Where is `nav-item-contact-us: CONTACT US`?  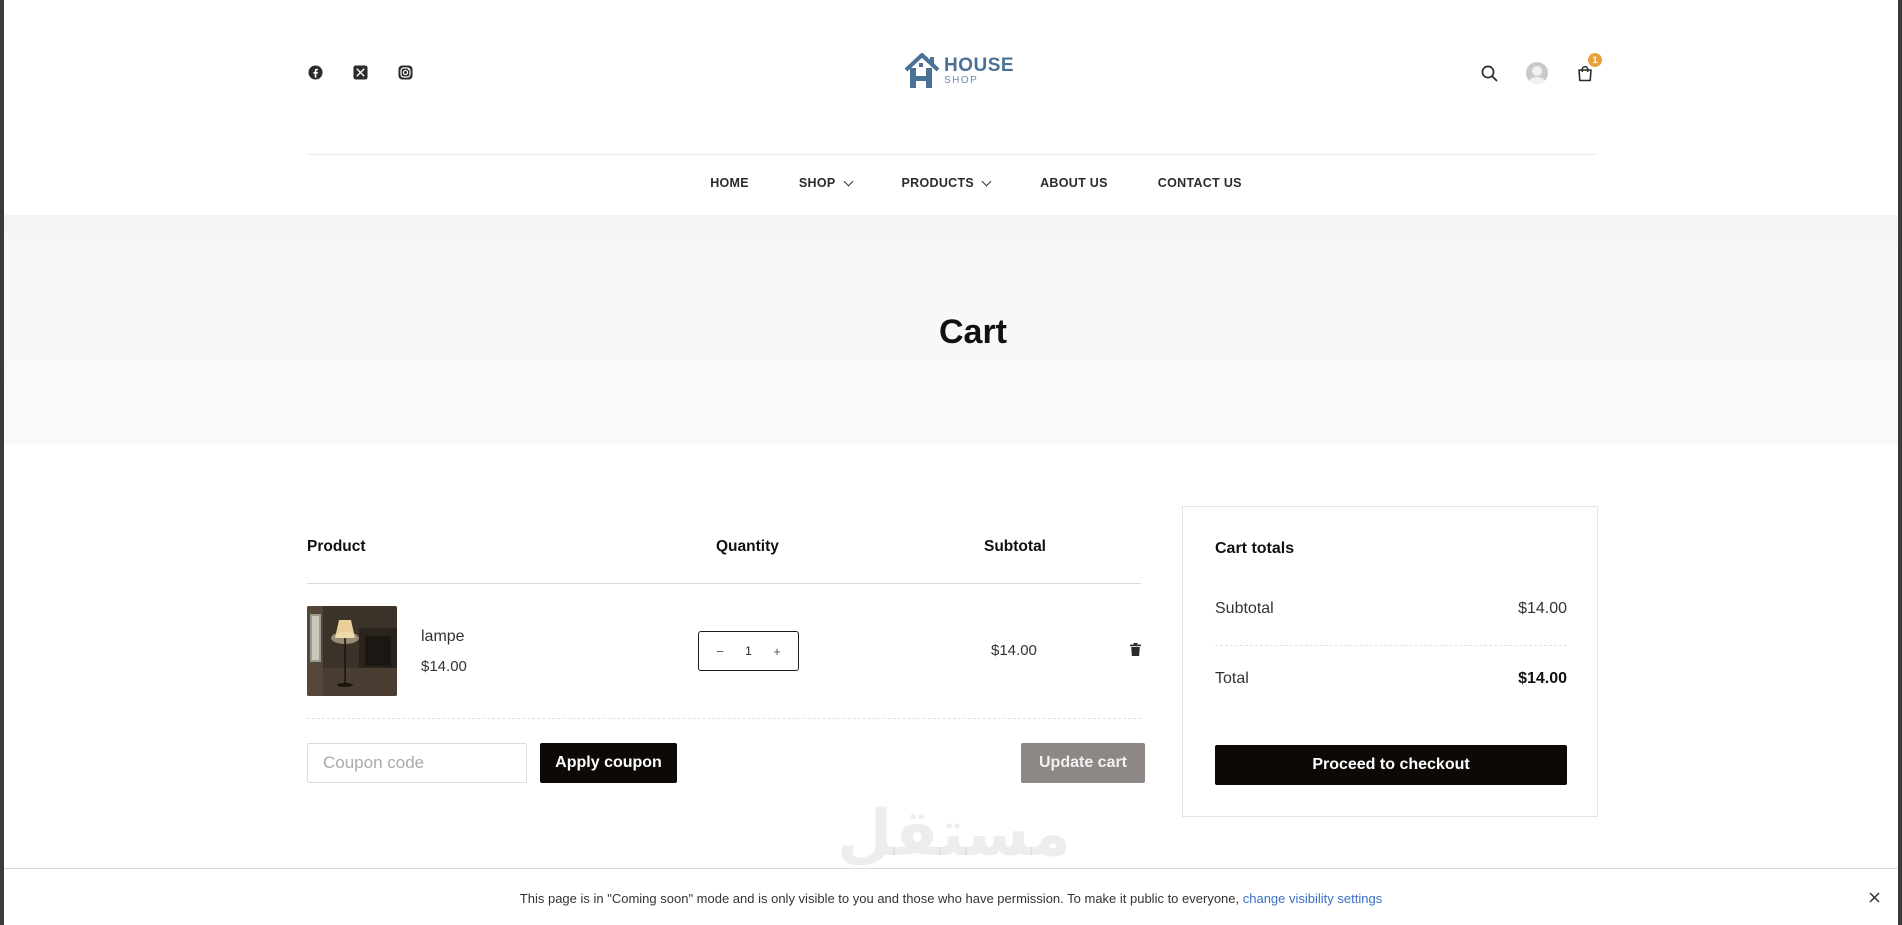 nav-item-contact-us: CONTACT US is located at coordinates (1200, 183).